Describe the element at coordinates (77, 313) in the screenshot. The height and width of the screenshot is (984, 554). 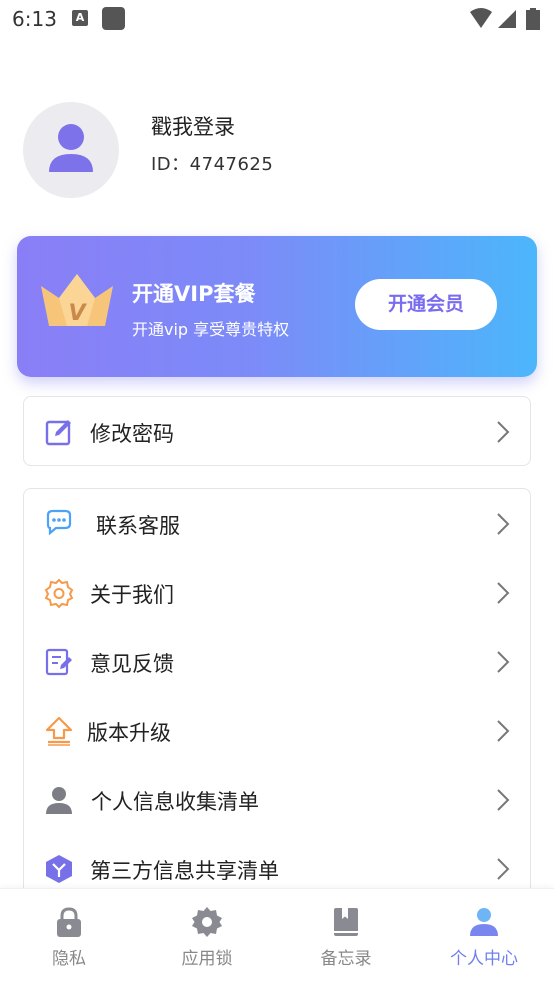
I see `crown-letter: V` at that location.